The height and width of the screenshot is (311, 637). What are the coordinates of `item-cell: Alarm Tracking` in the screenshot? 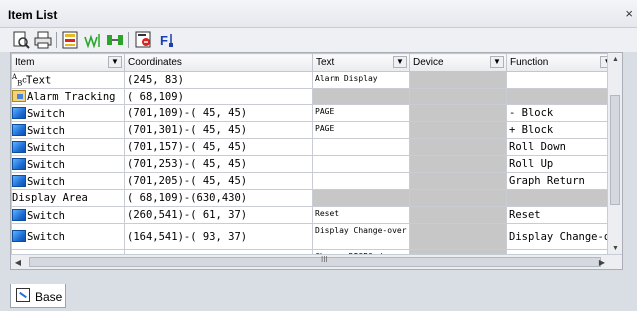 It's located at (68, 96).